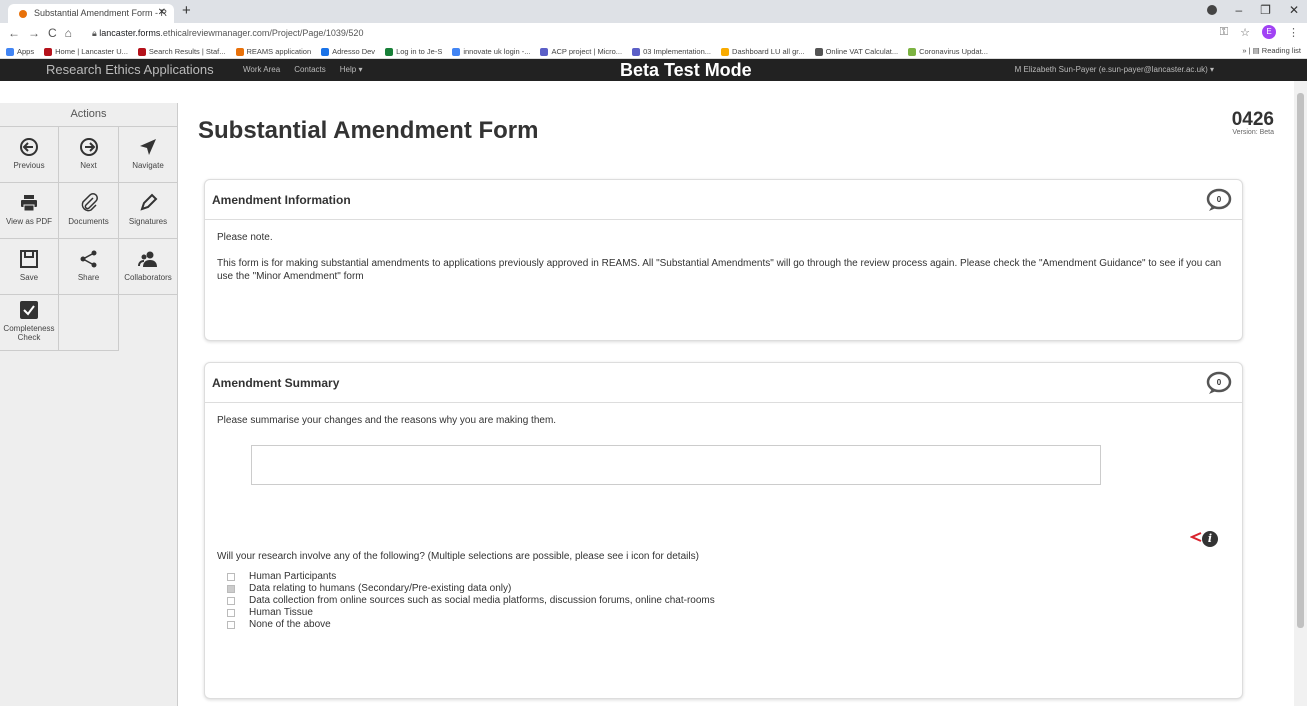  I want to click on nav-work-area: Work Area, so click(261, 69).